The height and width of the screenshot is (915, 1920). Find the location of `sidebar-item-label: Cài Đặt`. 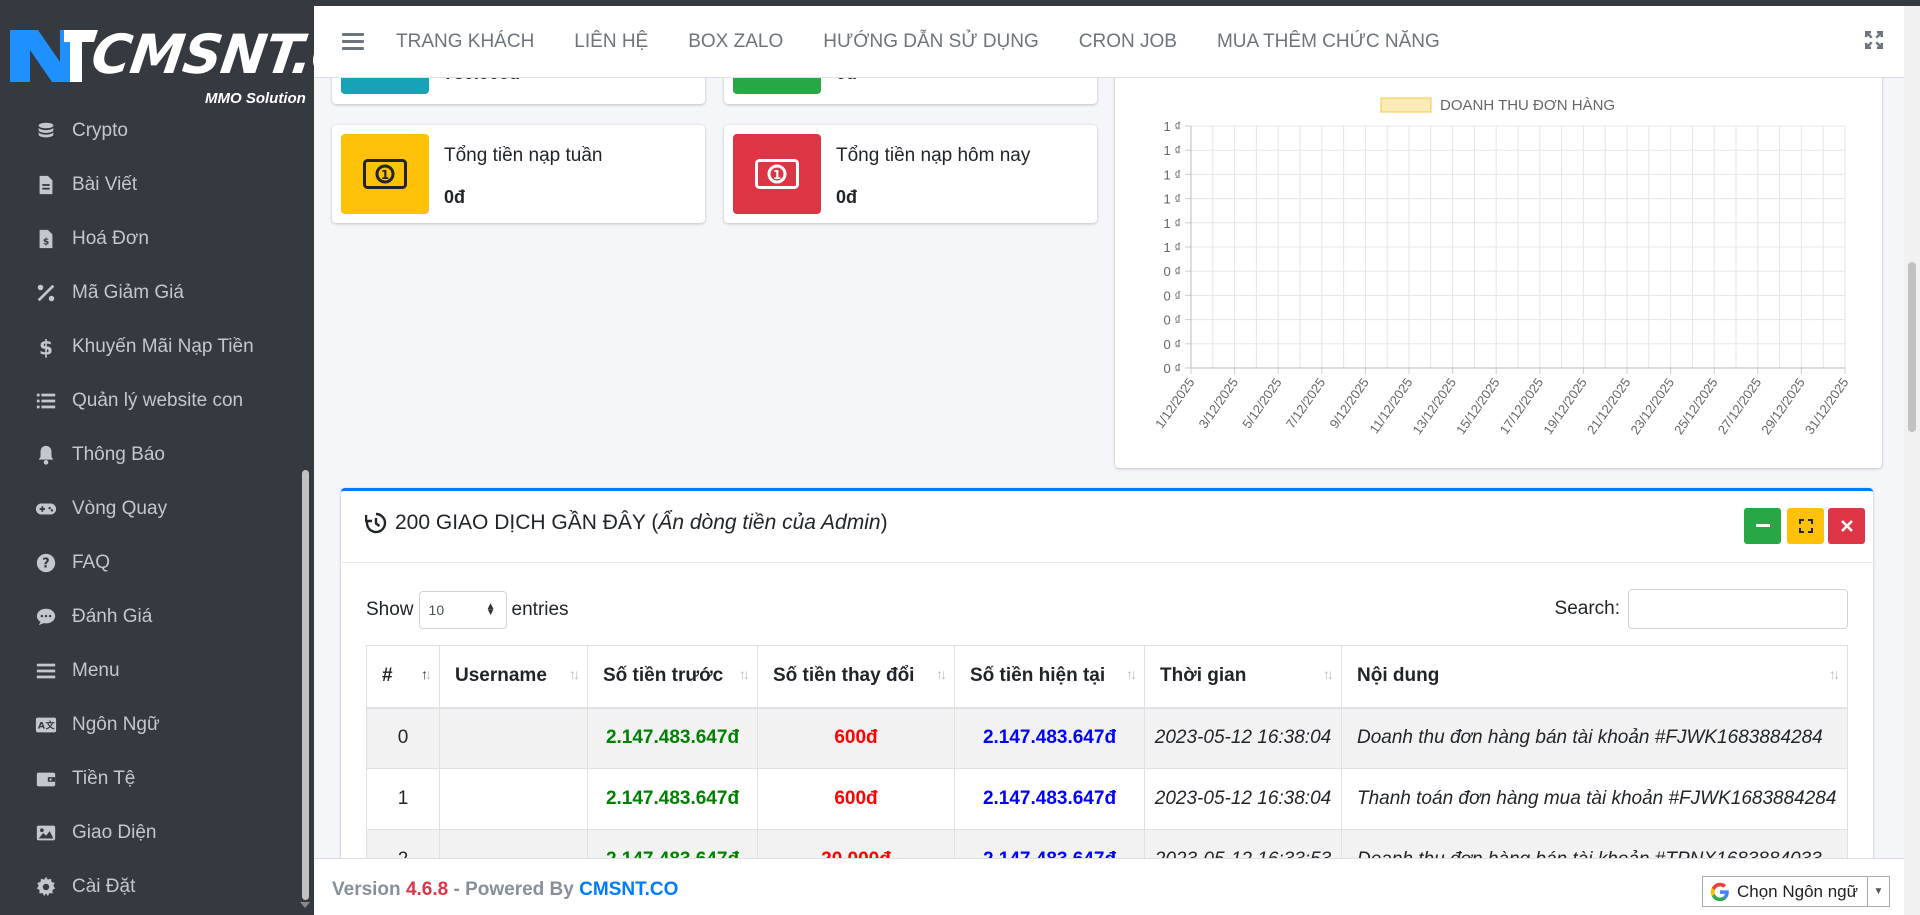

sidebar-item-label: Cài Đặt is located at coordinates (104, 886).